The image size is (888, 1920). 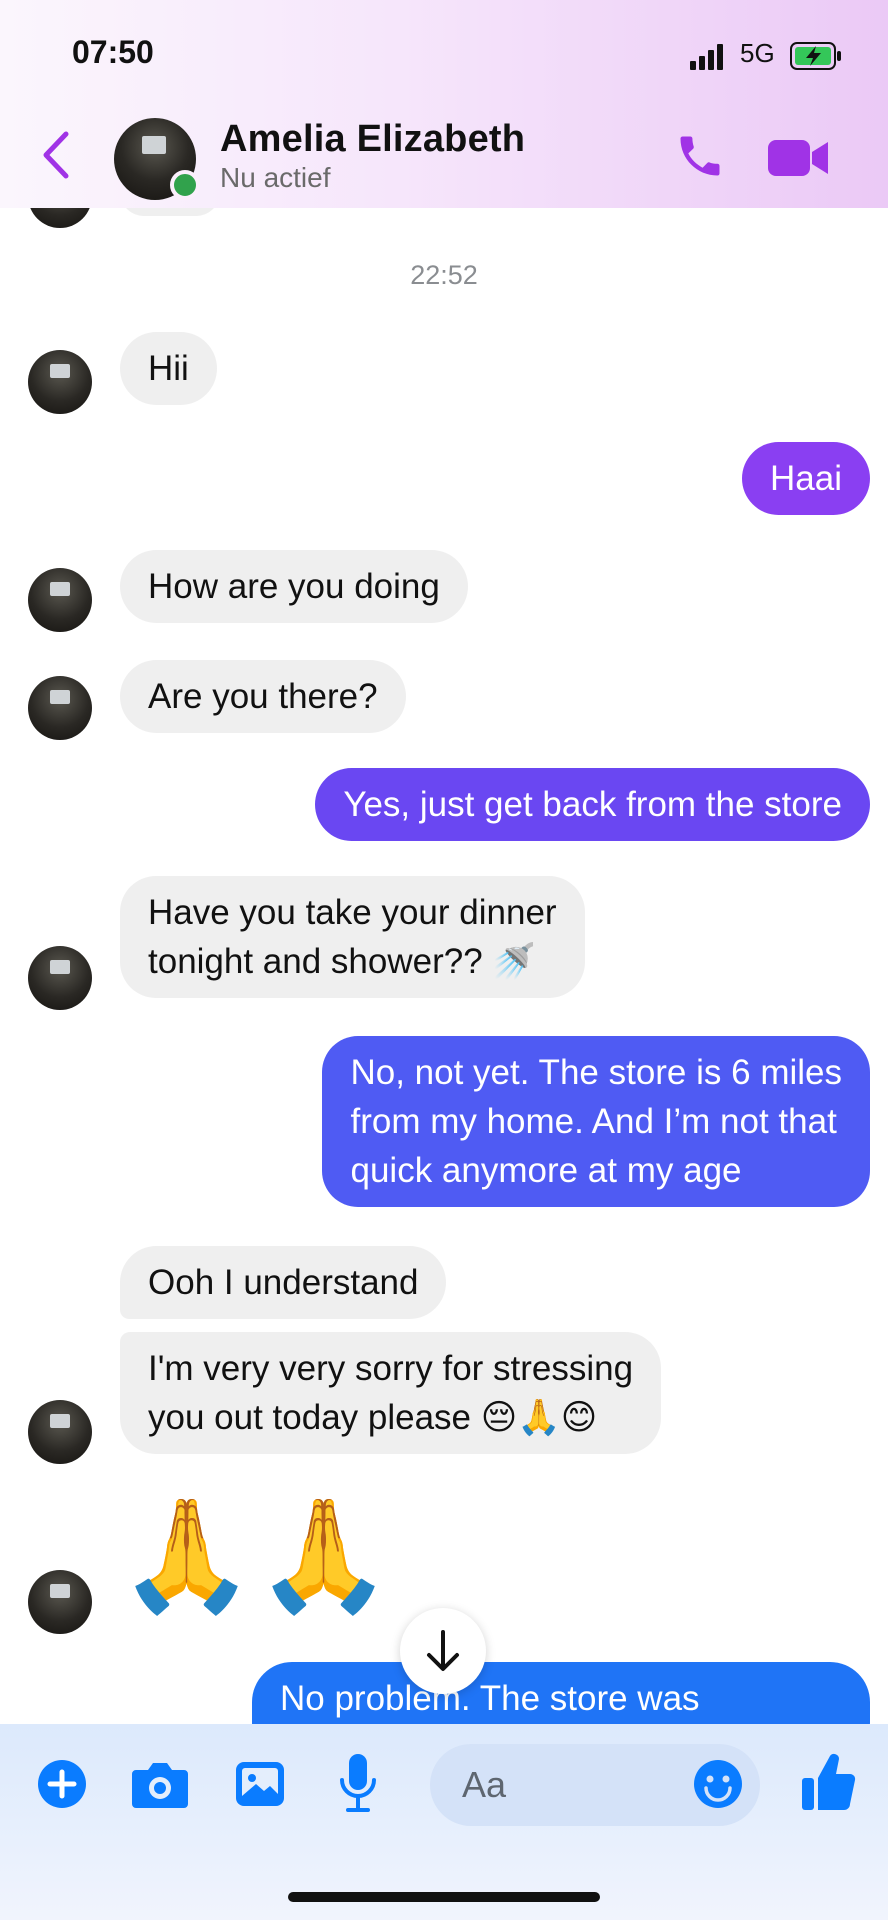 What do you see at coordinates (56, 155) in the screenshot?
I see `back-chevron-icon` at bounding box center [56, 155].